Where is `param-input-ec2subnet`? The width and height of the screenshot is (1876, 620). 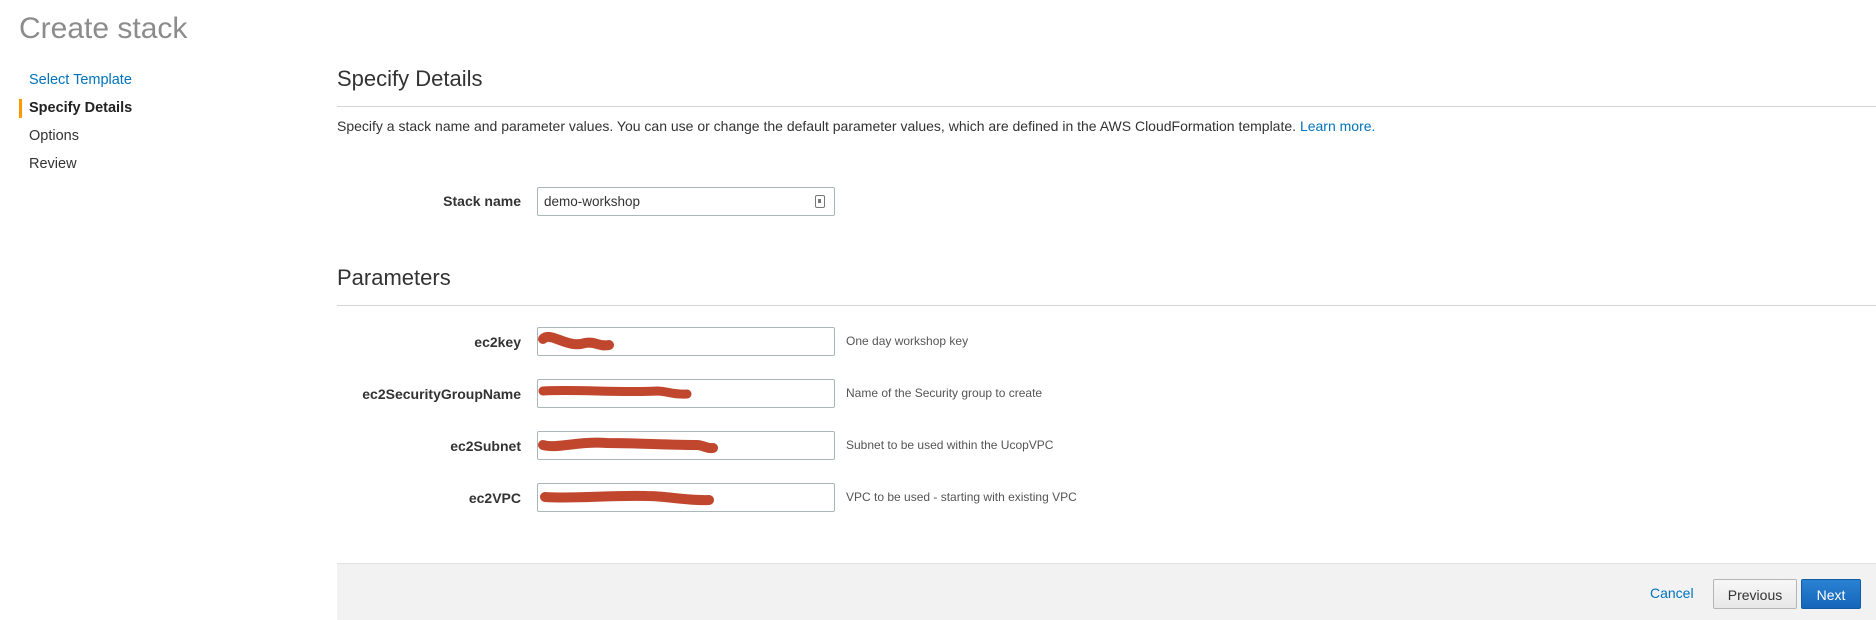
param-input-ec2subnet is located at coordinates (686, 445).